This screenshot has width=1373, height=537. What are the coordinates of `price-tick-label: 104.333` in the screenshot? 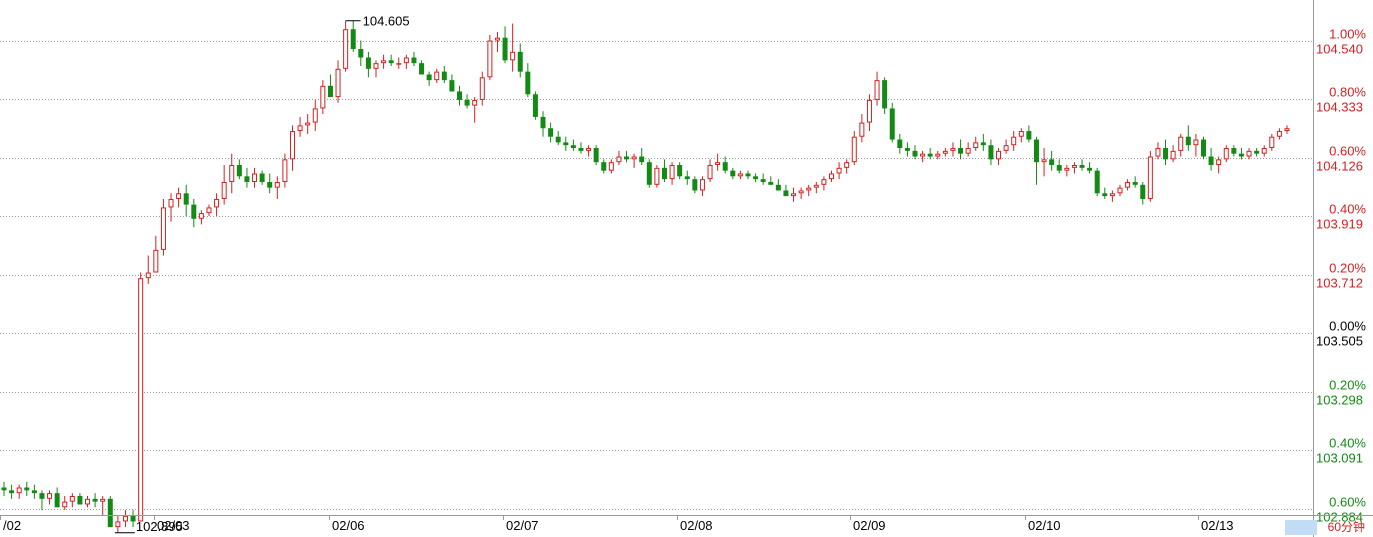 It's located at (1339, 107).